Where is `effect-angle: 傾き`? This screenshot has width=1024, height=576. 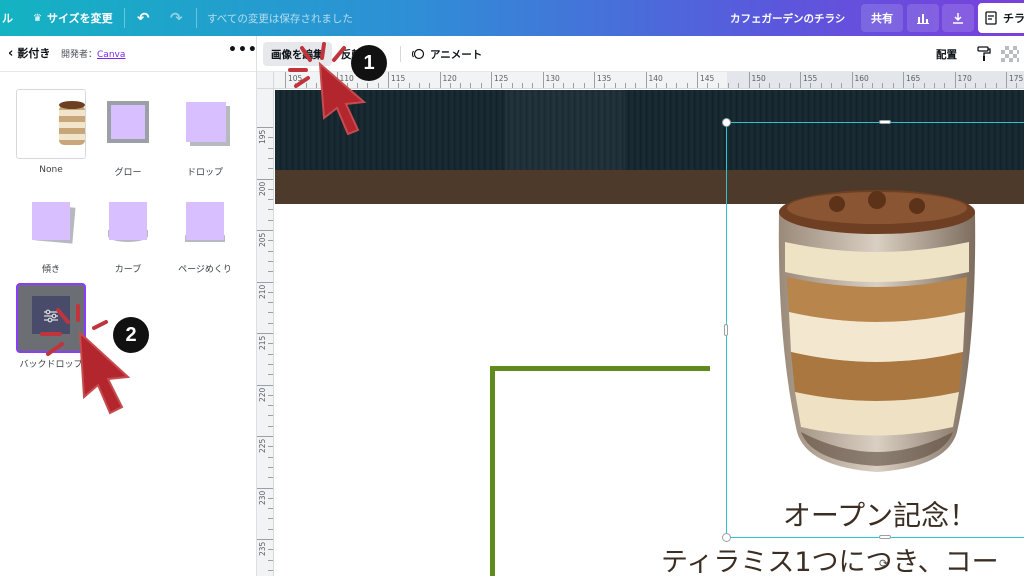
effect-angle: 傾き is located at coordinates (51, 235).